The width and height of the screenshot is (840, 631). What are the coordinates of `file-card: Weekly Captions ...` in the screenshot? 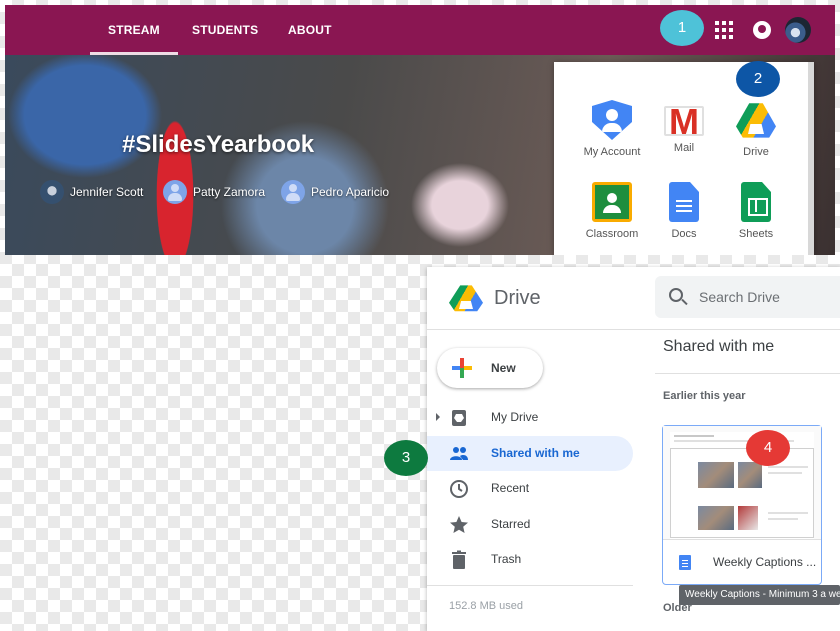 It's located at (742, 505).